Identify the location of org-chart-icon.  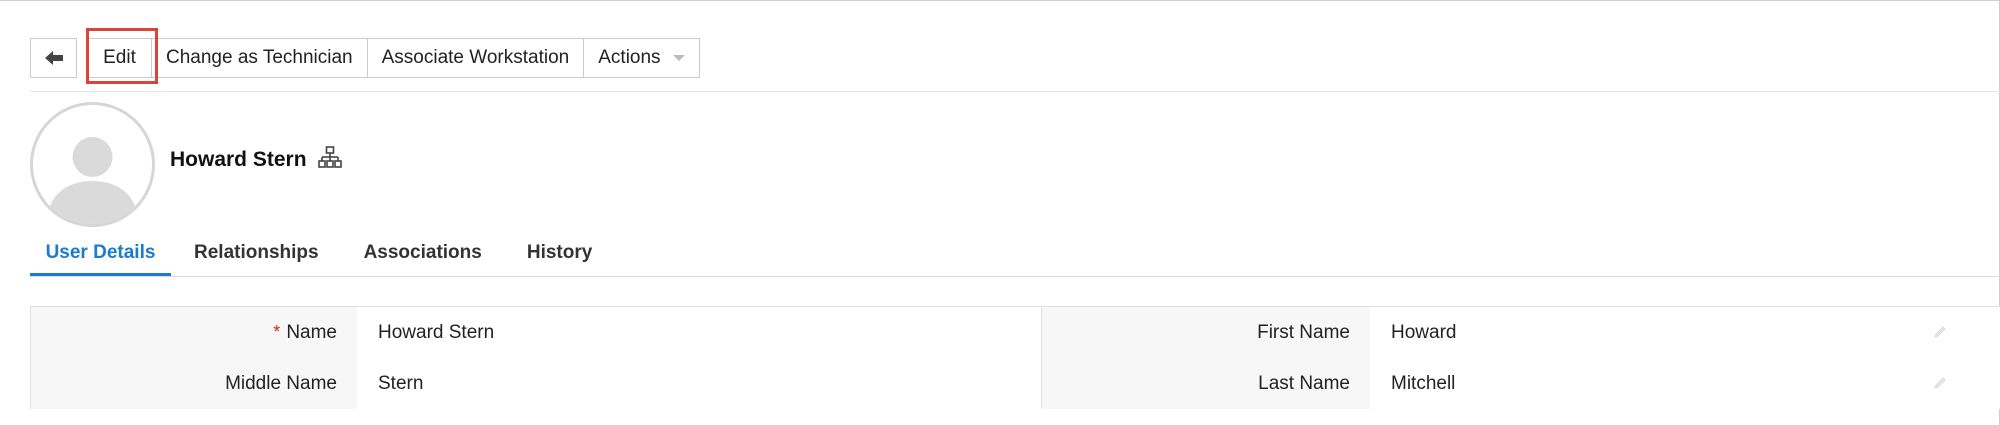
(330, 158).